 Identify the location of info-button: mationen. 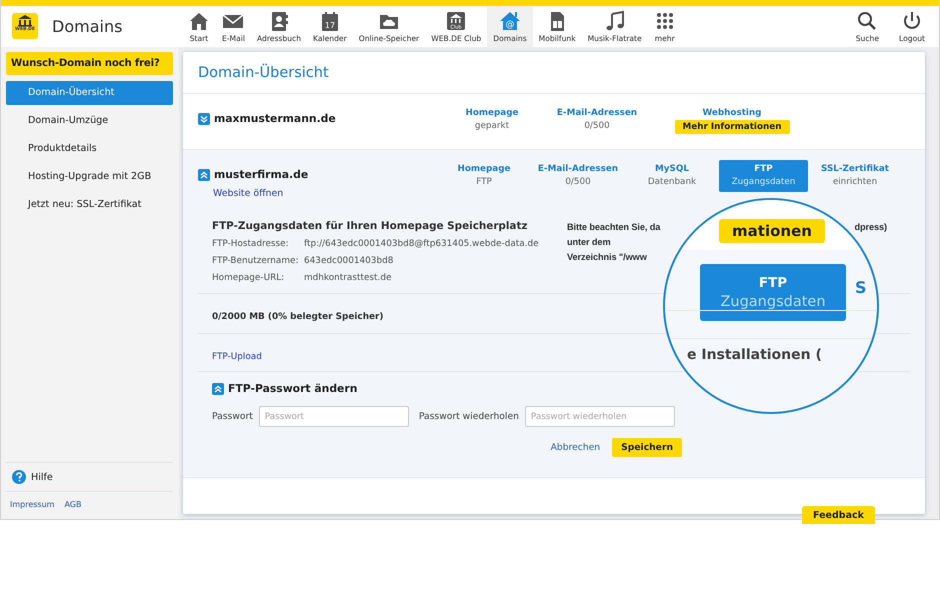
(772, 231).